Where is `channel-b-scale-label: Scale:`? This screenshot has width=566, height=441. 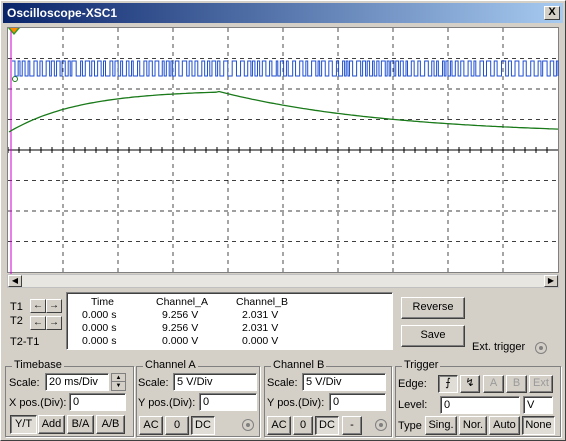
channel-b-scale-label: Scale: is located at coordinates (282, 383).